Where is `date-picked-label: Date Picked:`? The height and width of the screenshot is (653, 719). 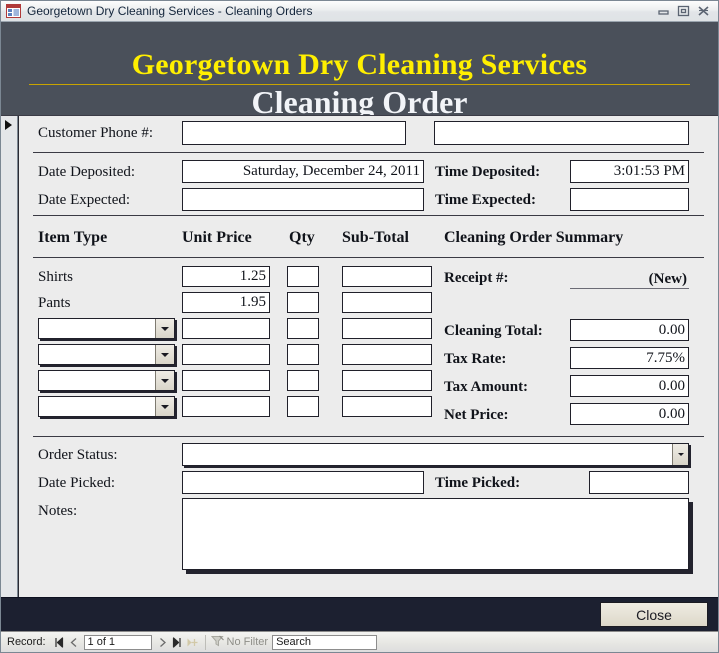 date-picked-label: Date Picked: is located at coordinates (77, 483).